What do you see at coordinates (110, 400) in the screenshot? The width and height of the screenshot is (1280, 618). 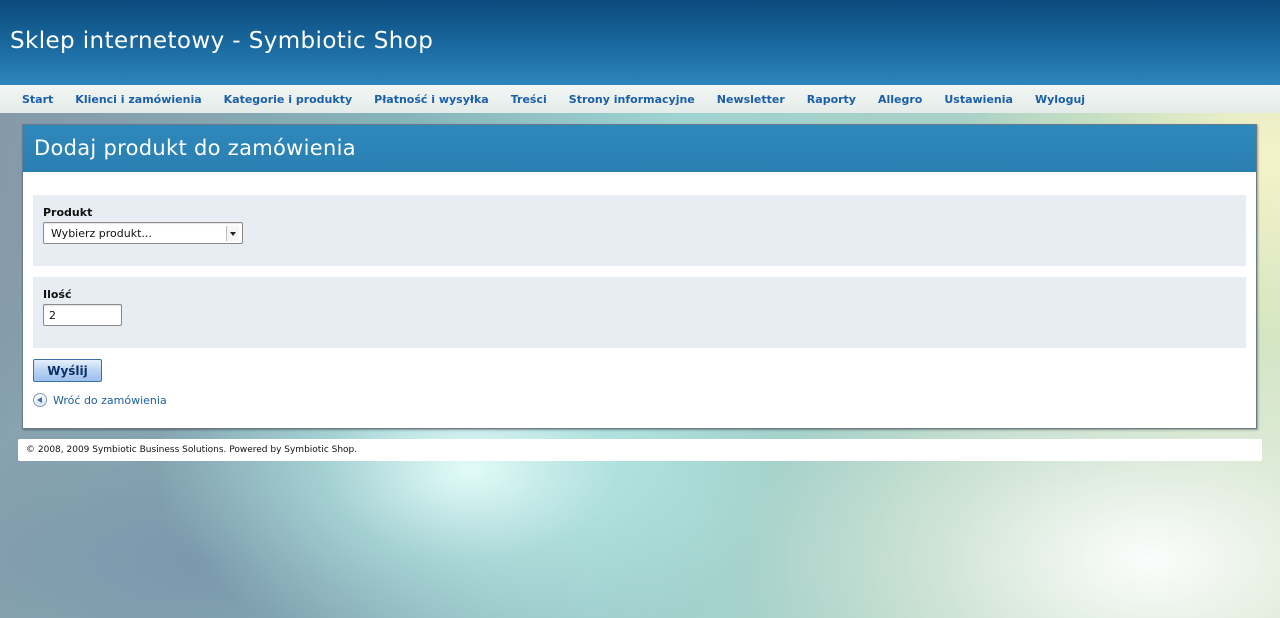 I see `back-link-label: Wróć do zamówienia` at bounding box center [110, 400].